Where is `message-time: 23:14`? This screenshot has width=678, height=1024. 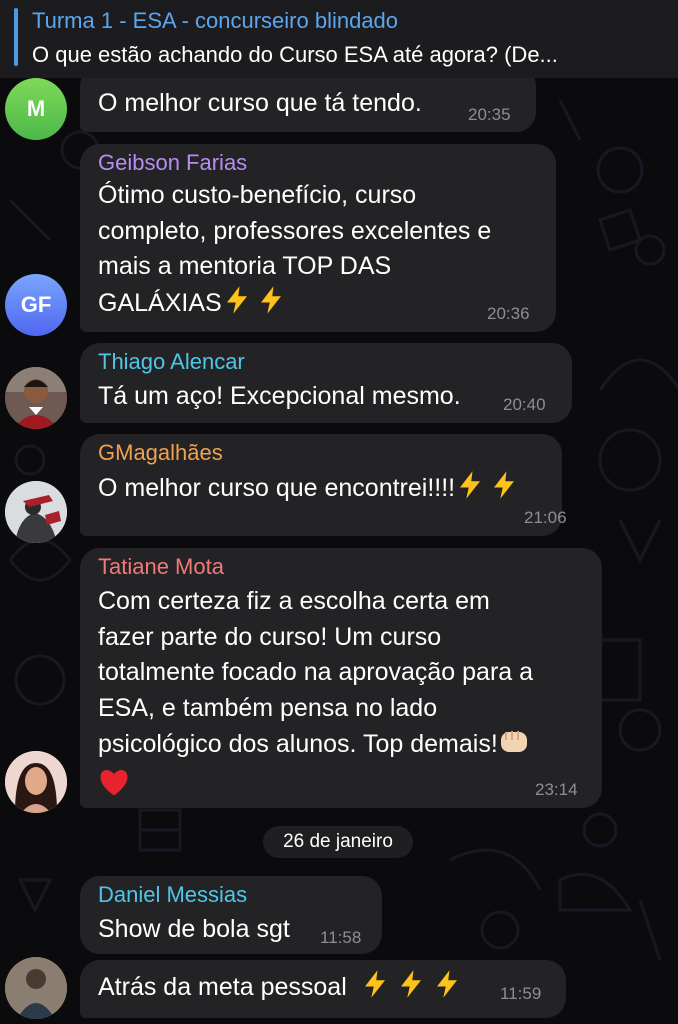 message-time: 23:14 is located at coordinates (556, 789).